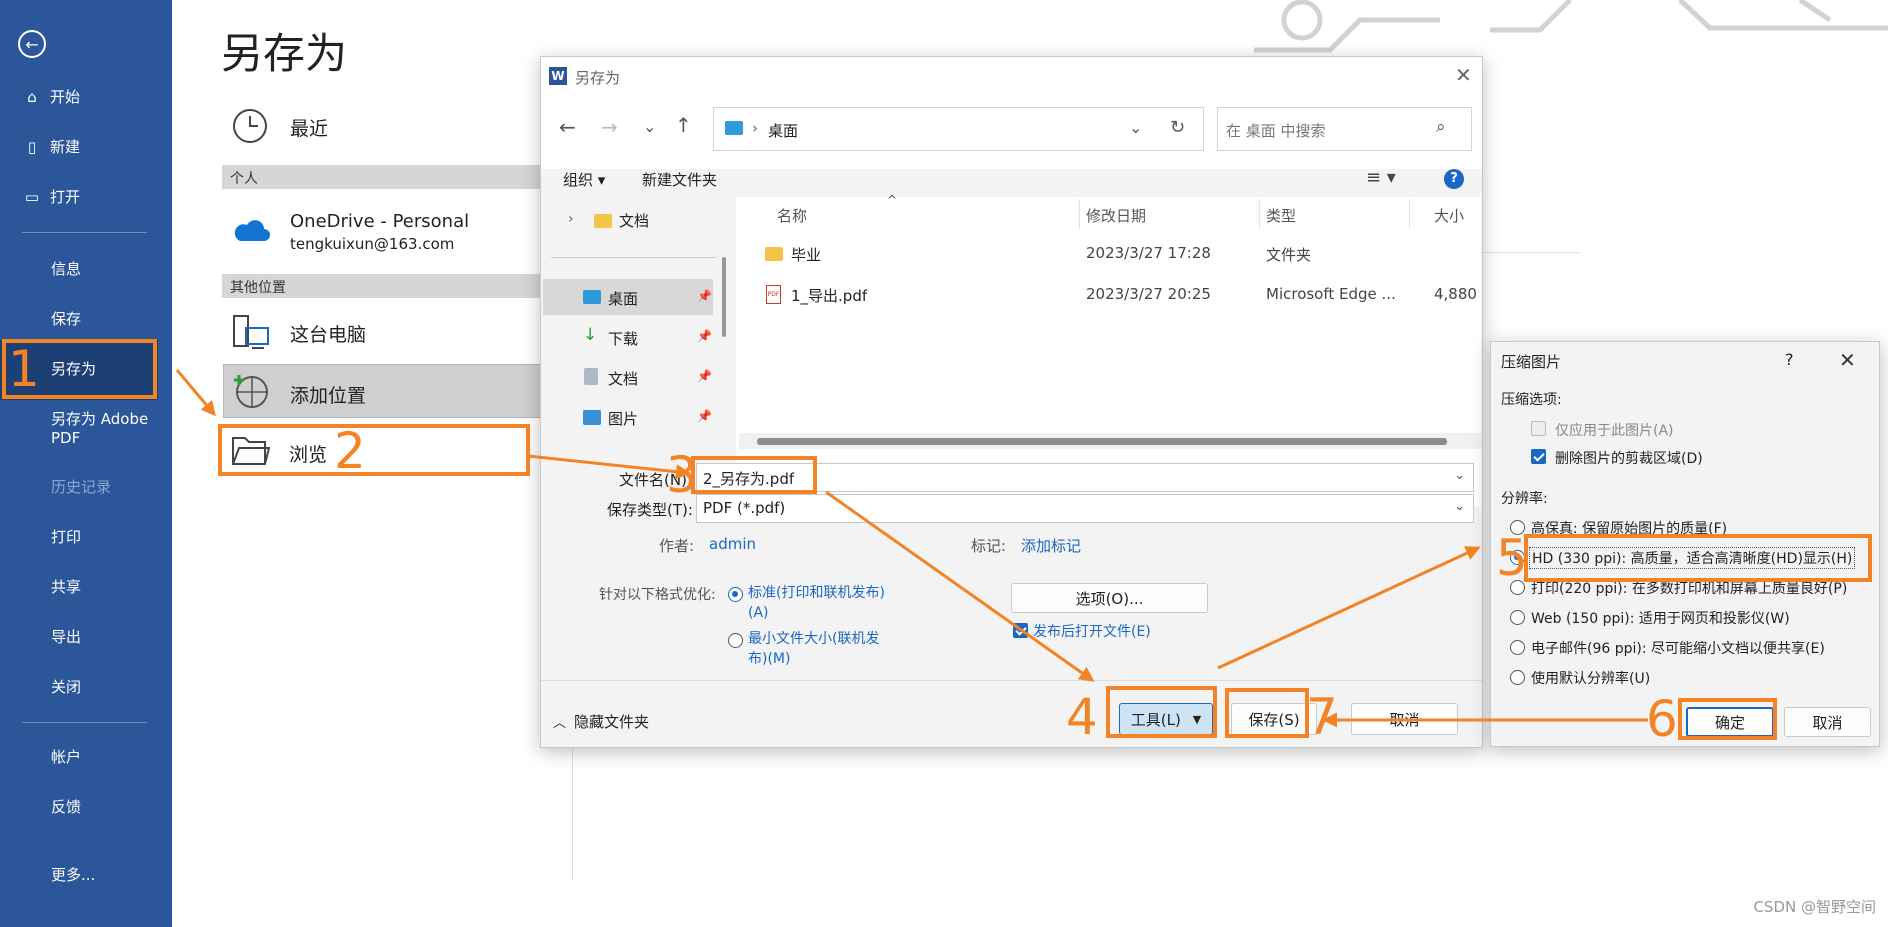 The image size is (1888, 927). I want to click on step-3-highlight, so click(754, 475).